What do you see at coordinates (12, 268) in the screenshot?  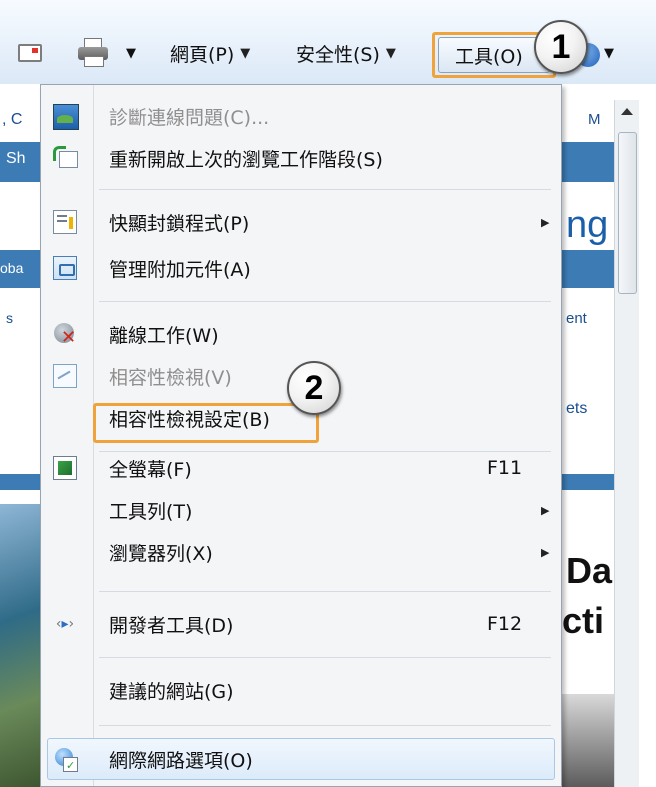 I see `bg-text-snippet: oba` at bounding box center [12, 268].